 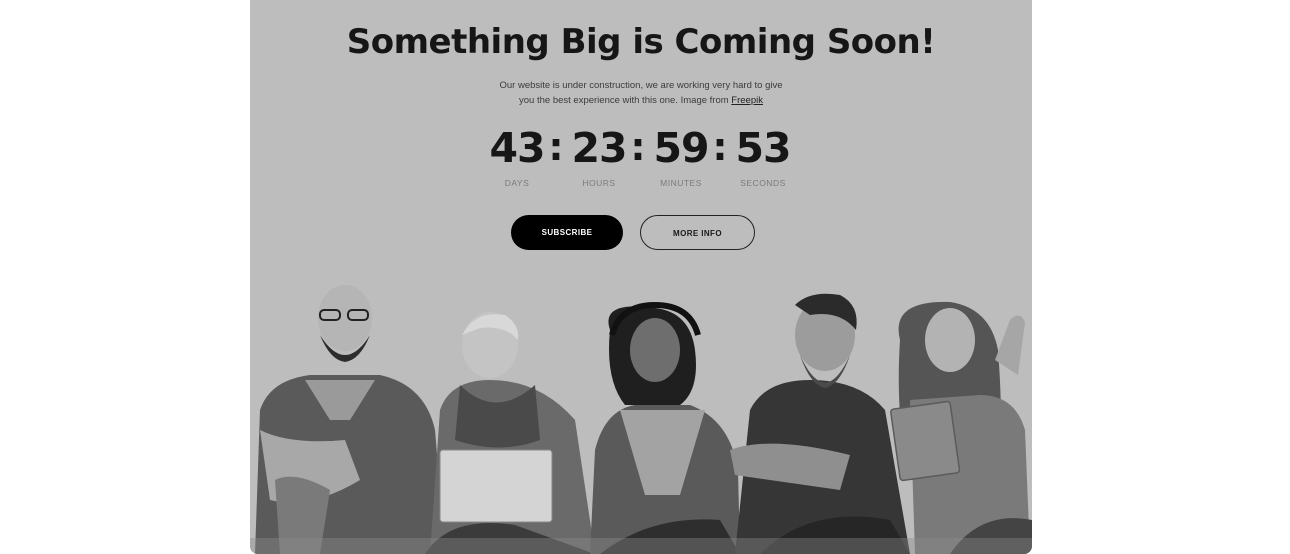 What do you see at coordinates (517, 183) in the screenshot?
I see `days-label: DAYS` at bounding box center [517, 183].